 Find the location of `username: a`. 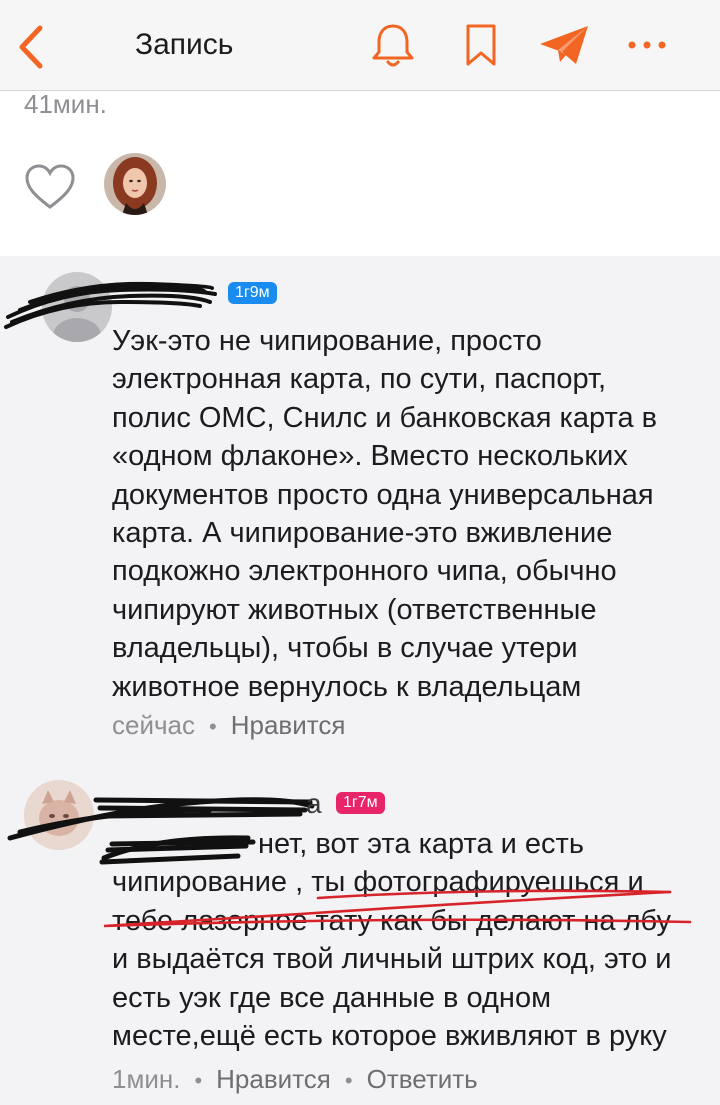

username: a is located at coordinates (314, 804).